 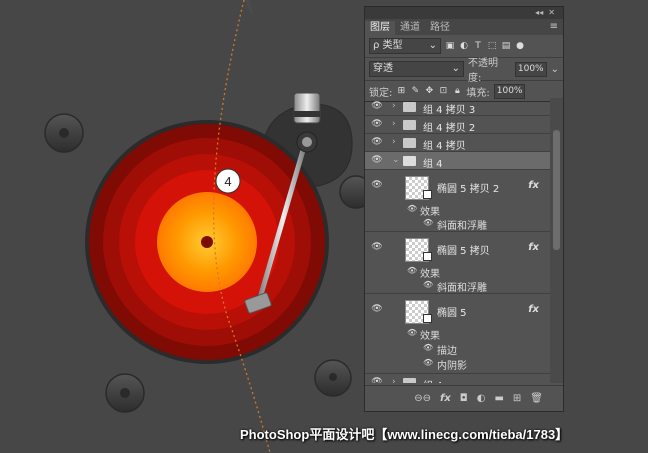 I want to click on fill-field: 100%, so click(x=509, y=91).